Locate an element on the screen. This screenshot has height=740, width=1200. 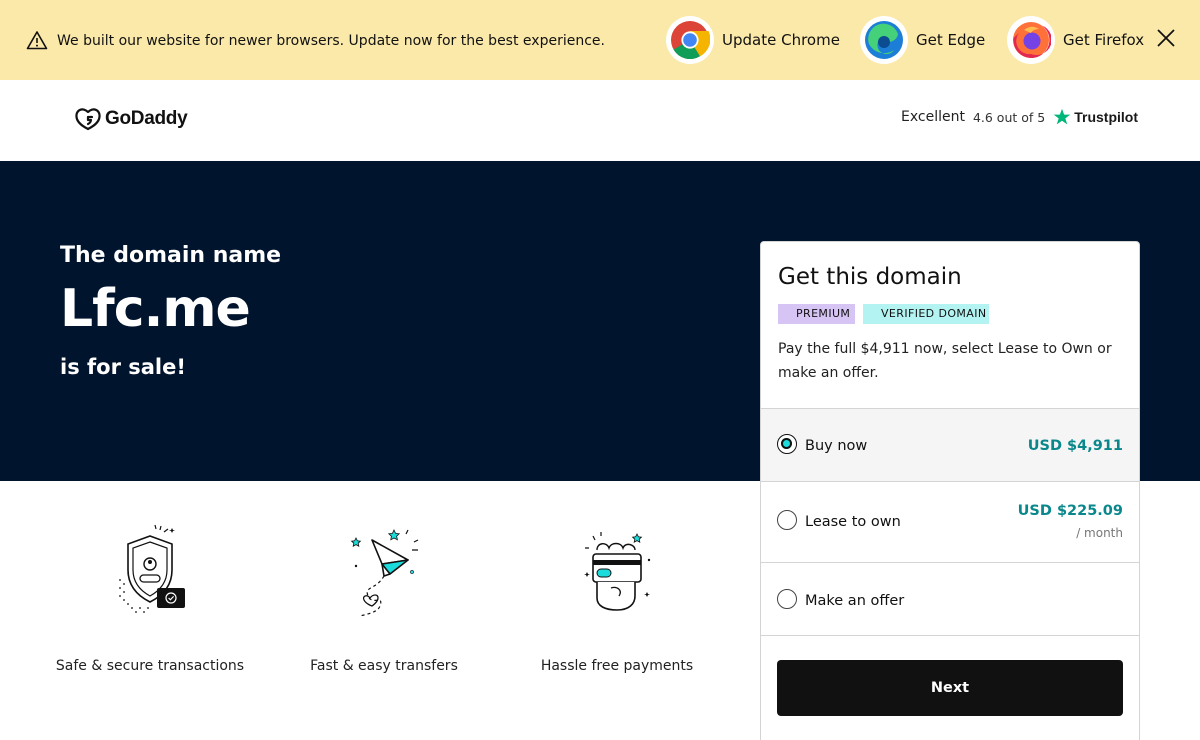
get-edge-link: Get Edge is located at coordinates (922, 40).